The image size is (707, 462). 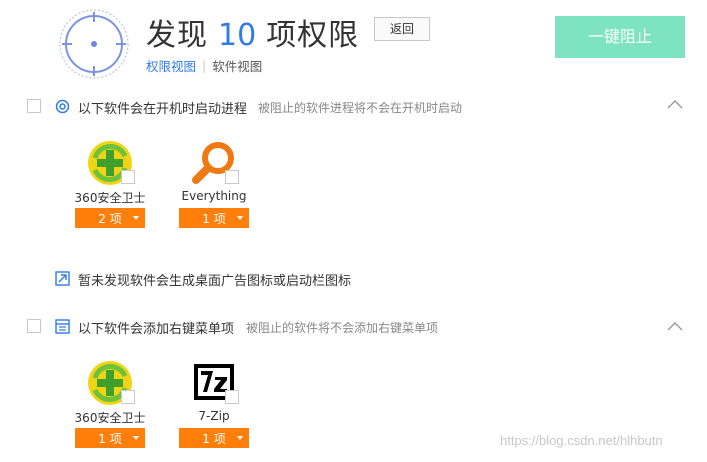 I want to click on tab-software-view: 软件视图, so click(x=237, y=65).